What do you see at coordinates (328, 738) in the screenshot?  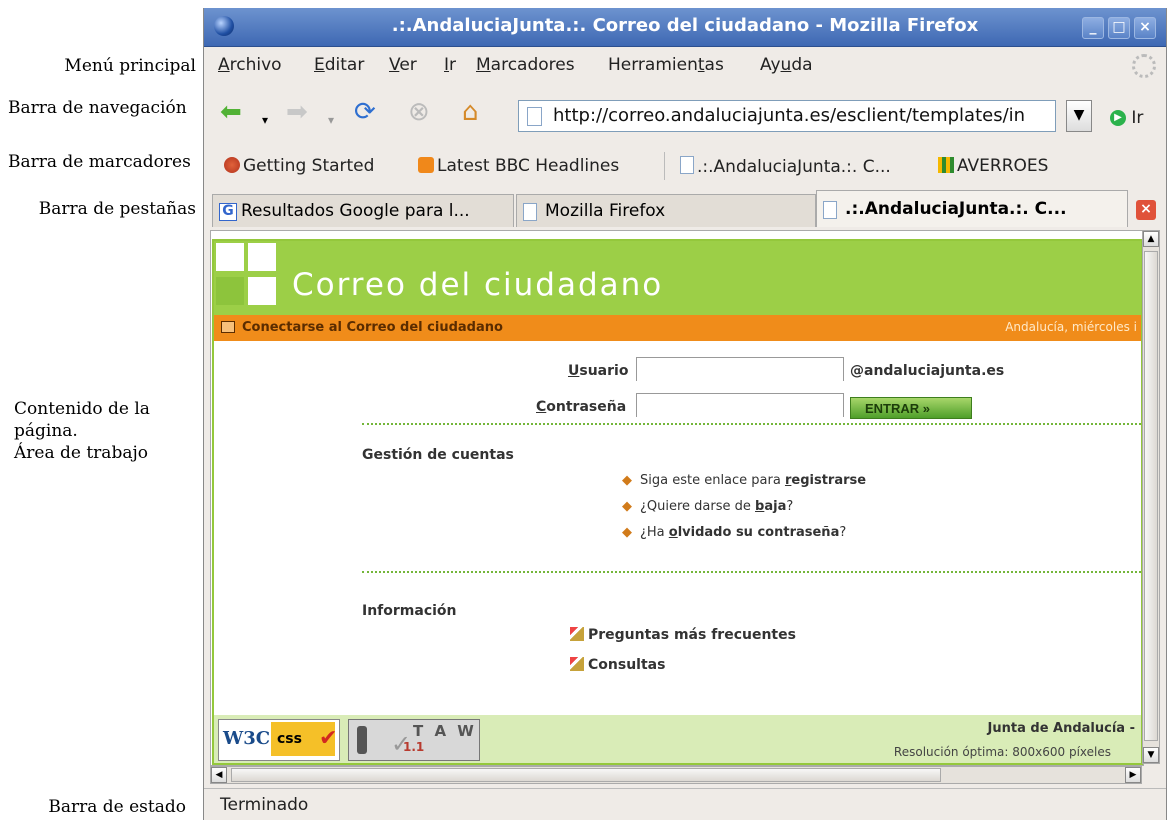 I see `checkmark-icon: ✔` at bounding box center [328, 738].